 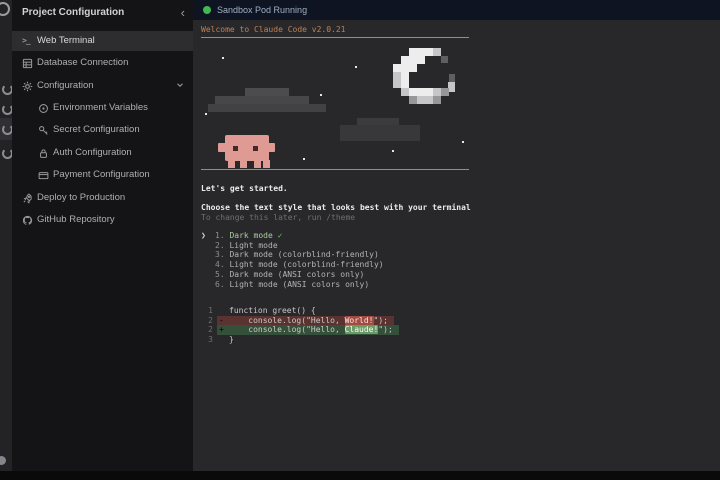 I want to click on creature-body, so click(x=247, y=148).